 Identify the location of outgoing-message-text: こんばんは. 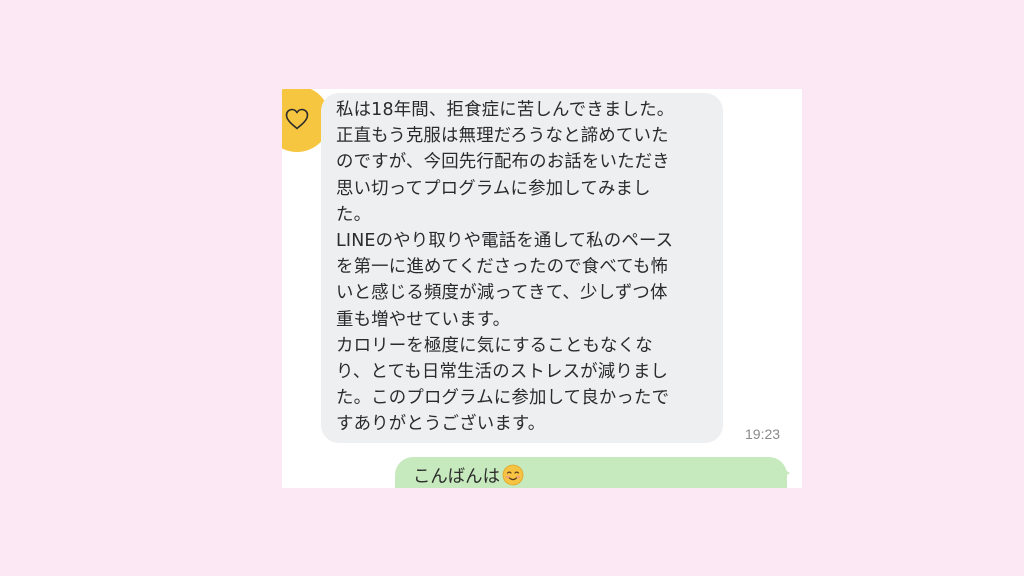
(468, 476).